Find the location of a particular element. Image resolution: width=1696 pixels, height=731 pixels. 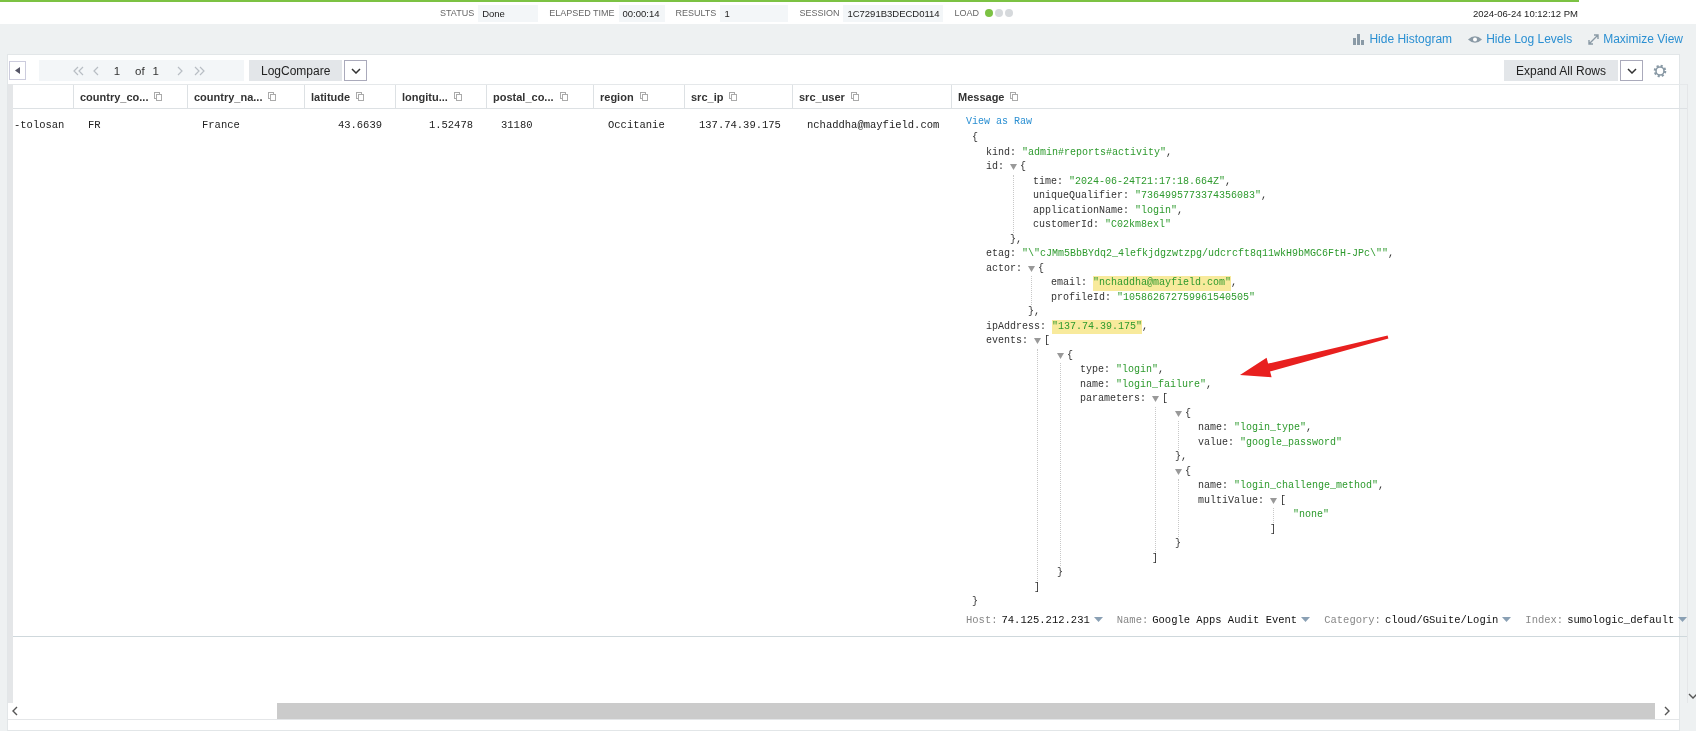

json-key: profileId: is located at coordinates (1081, 297).